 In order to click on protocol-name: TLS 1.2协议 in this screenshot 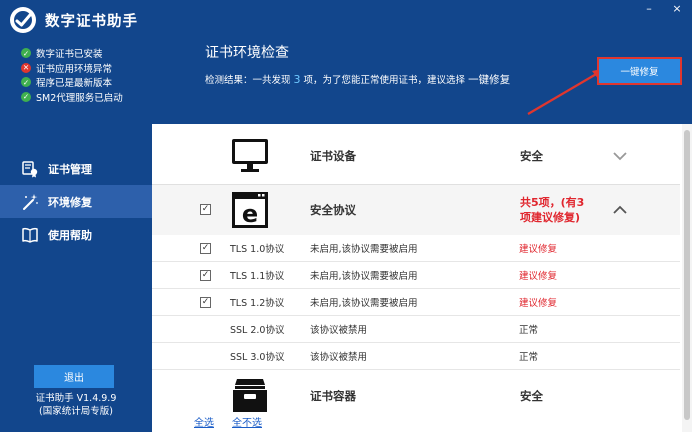, I will do `click(257, 303)`.